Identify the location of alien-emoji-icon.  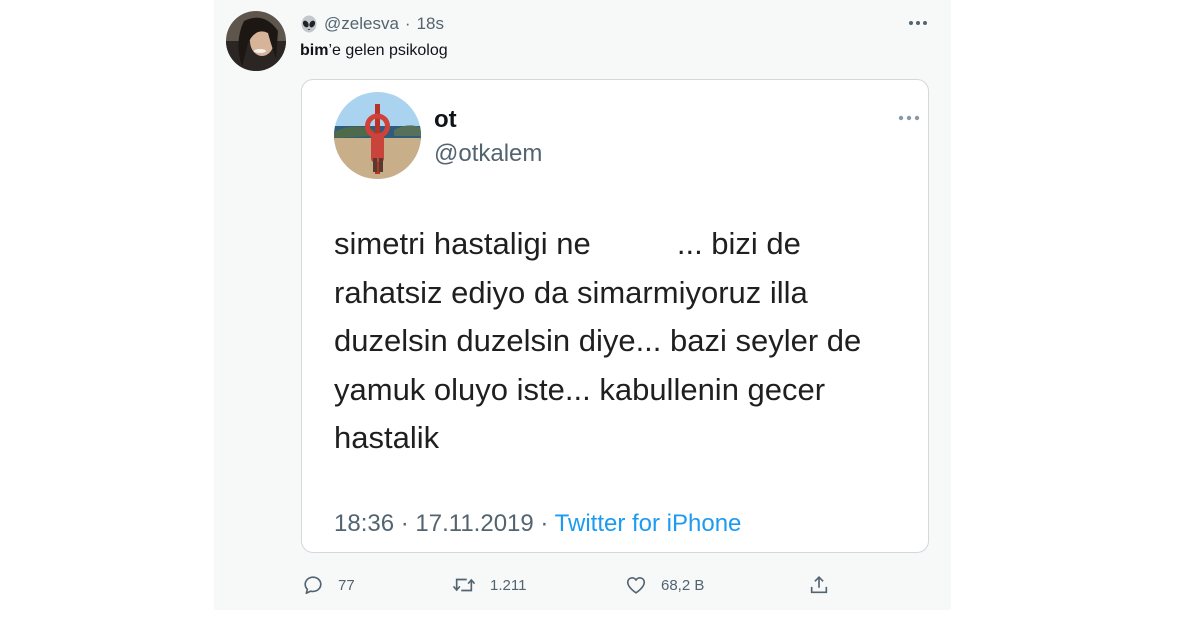
(309, 24).